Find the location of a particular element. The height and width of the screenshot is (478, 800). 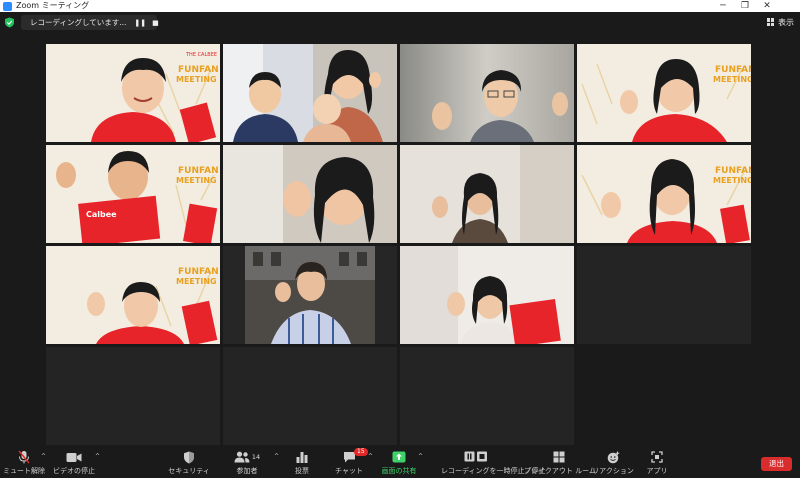

video-camera-icon is located at coordinates (74, 457).